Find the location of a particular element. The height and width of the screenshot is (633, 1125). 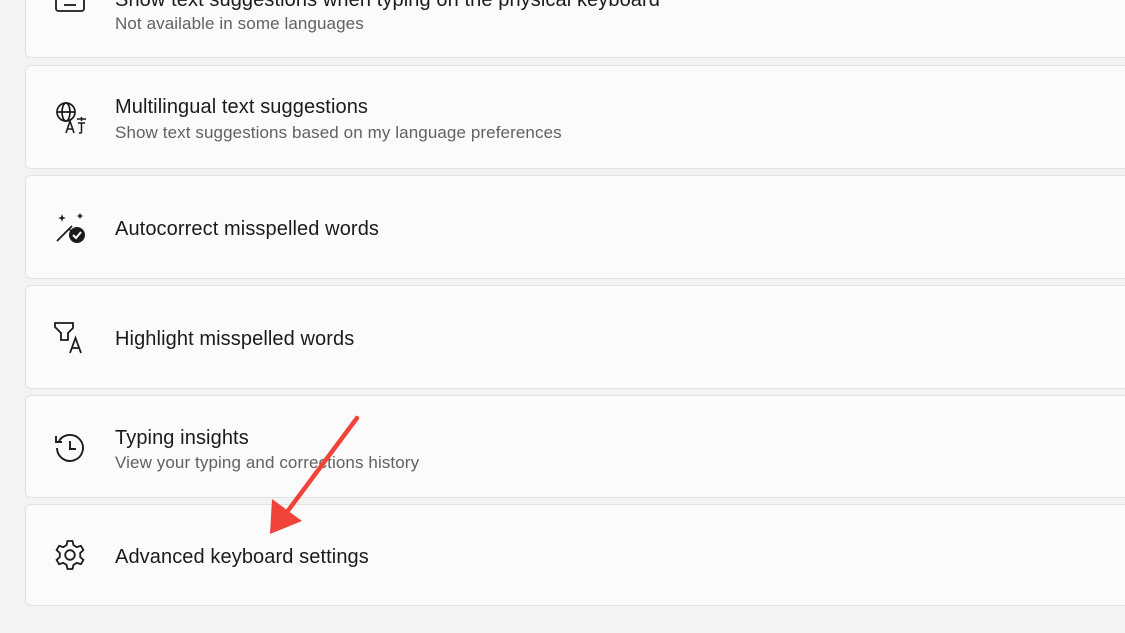

keyboard-icon is located at coordinates (70, 9).